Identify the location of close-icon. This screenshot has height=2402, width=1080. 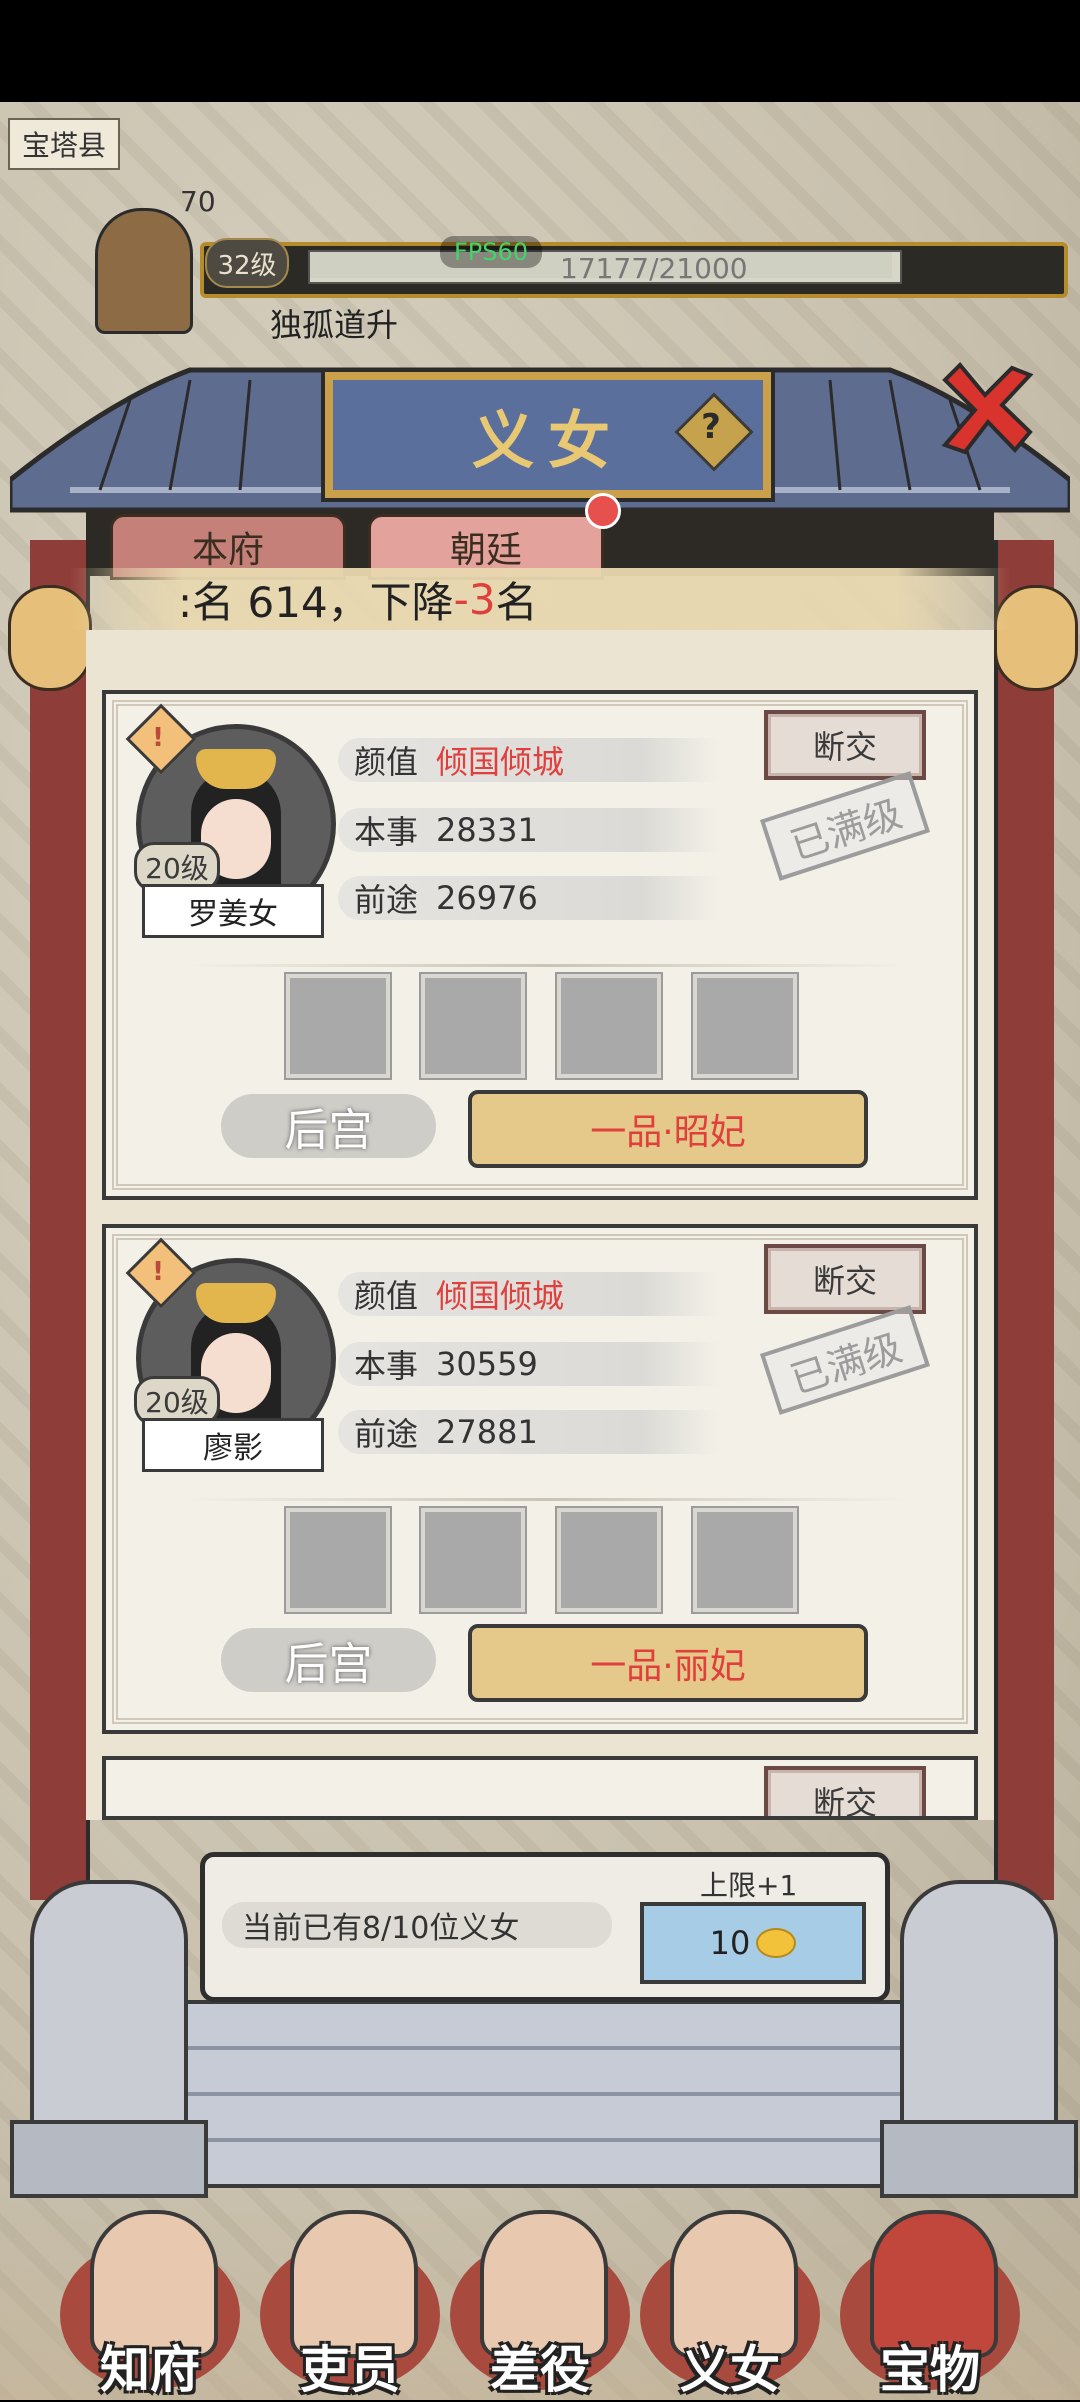
(985, 410).